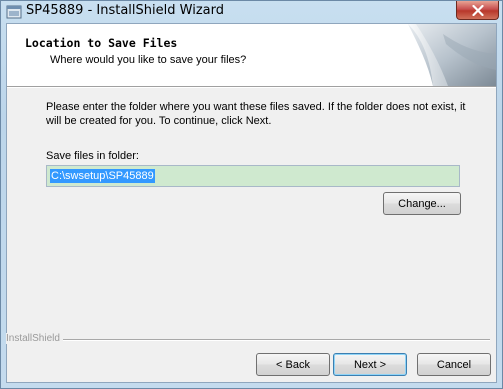 The height and width of the screenshot is (389, 503). Describe the element at coordinates (101, 43) in the screenshot. I see `page-title: Location to Save Files` at that location.